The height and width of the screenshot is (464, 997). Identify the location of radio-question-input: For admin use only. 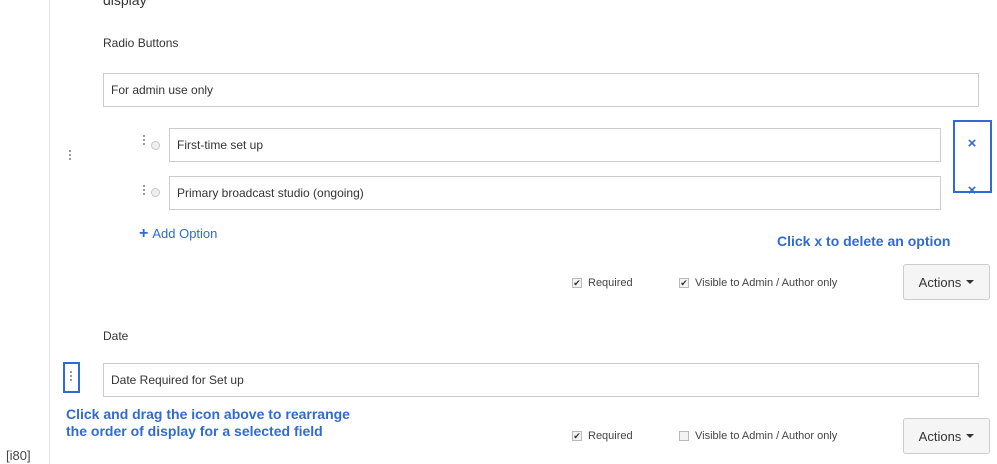
(541, 90).